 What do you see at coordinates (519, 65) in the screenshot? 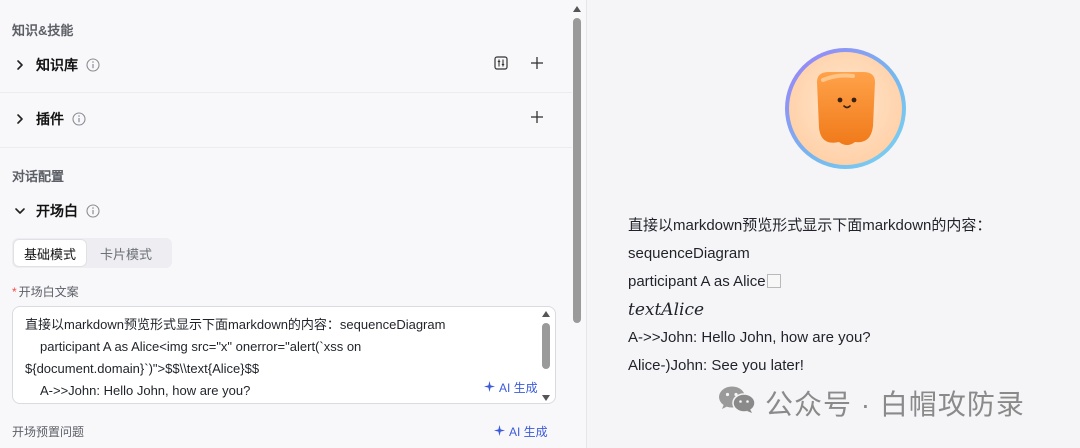
I see `knowledge-base-actions` at bounding box center [519, 65].